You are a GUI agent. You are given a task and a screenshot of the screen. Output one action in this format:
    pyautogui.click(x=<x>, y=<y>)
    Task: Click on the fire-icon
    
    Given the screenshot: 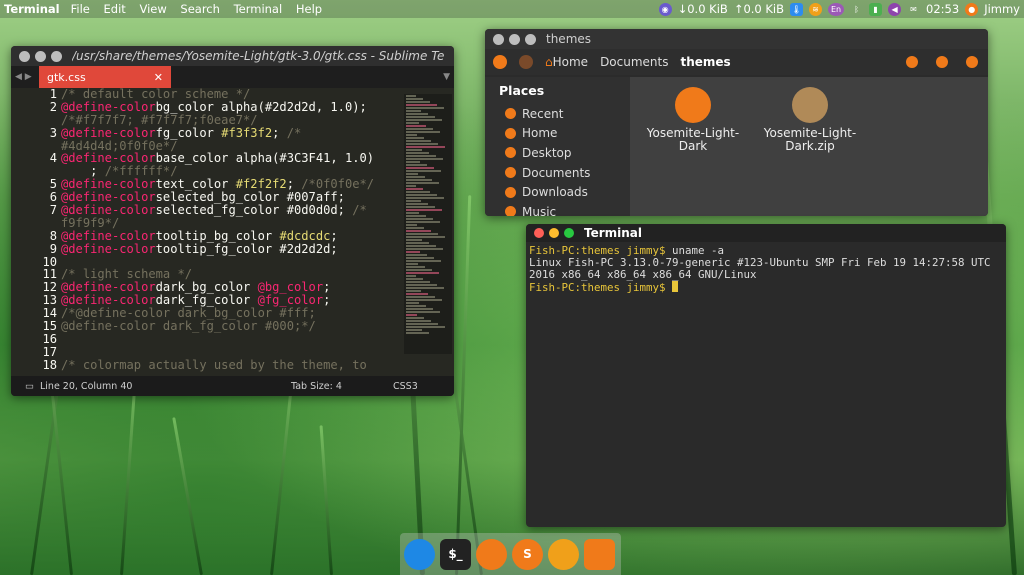 What is the action you would take?
    pyautogui.click(x=563, y=554)
    